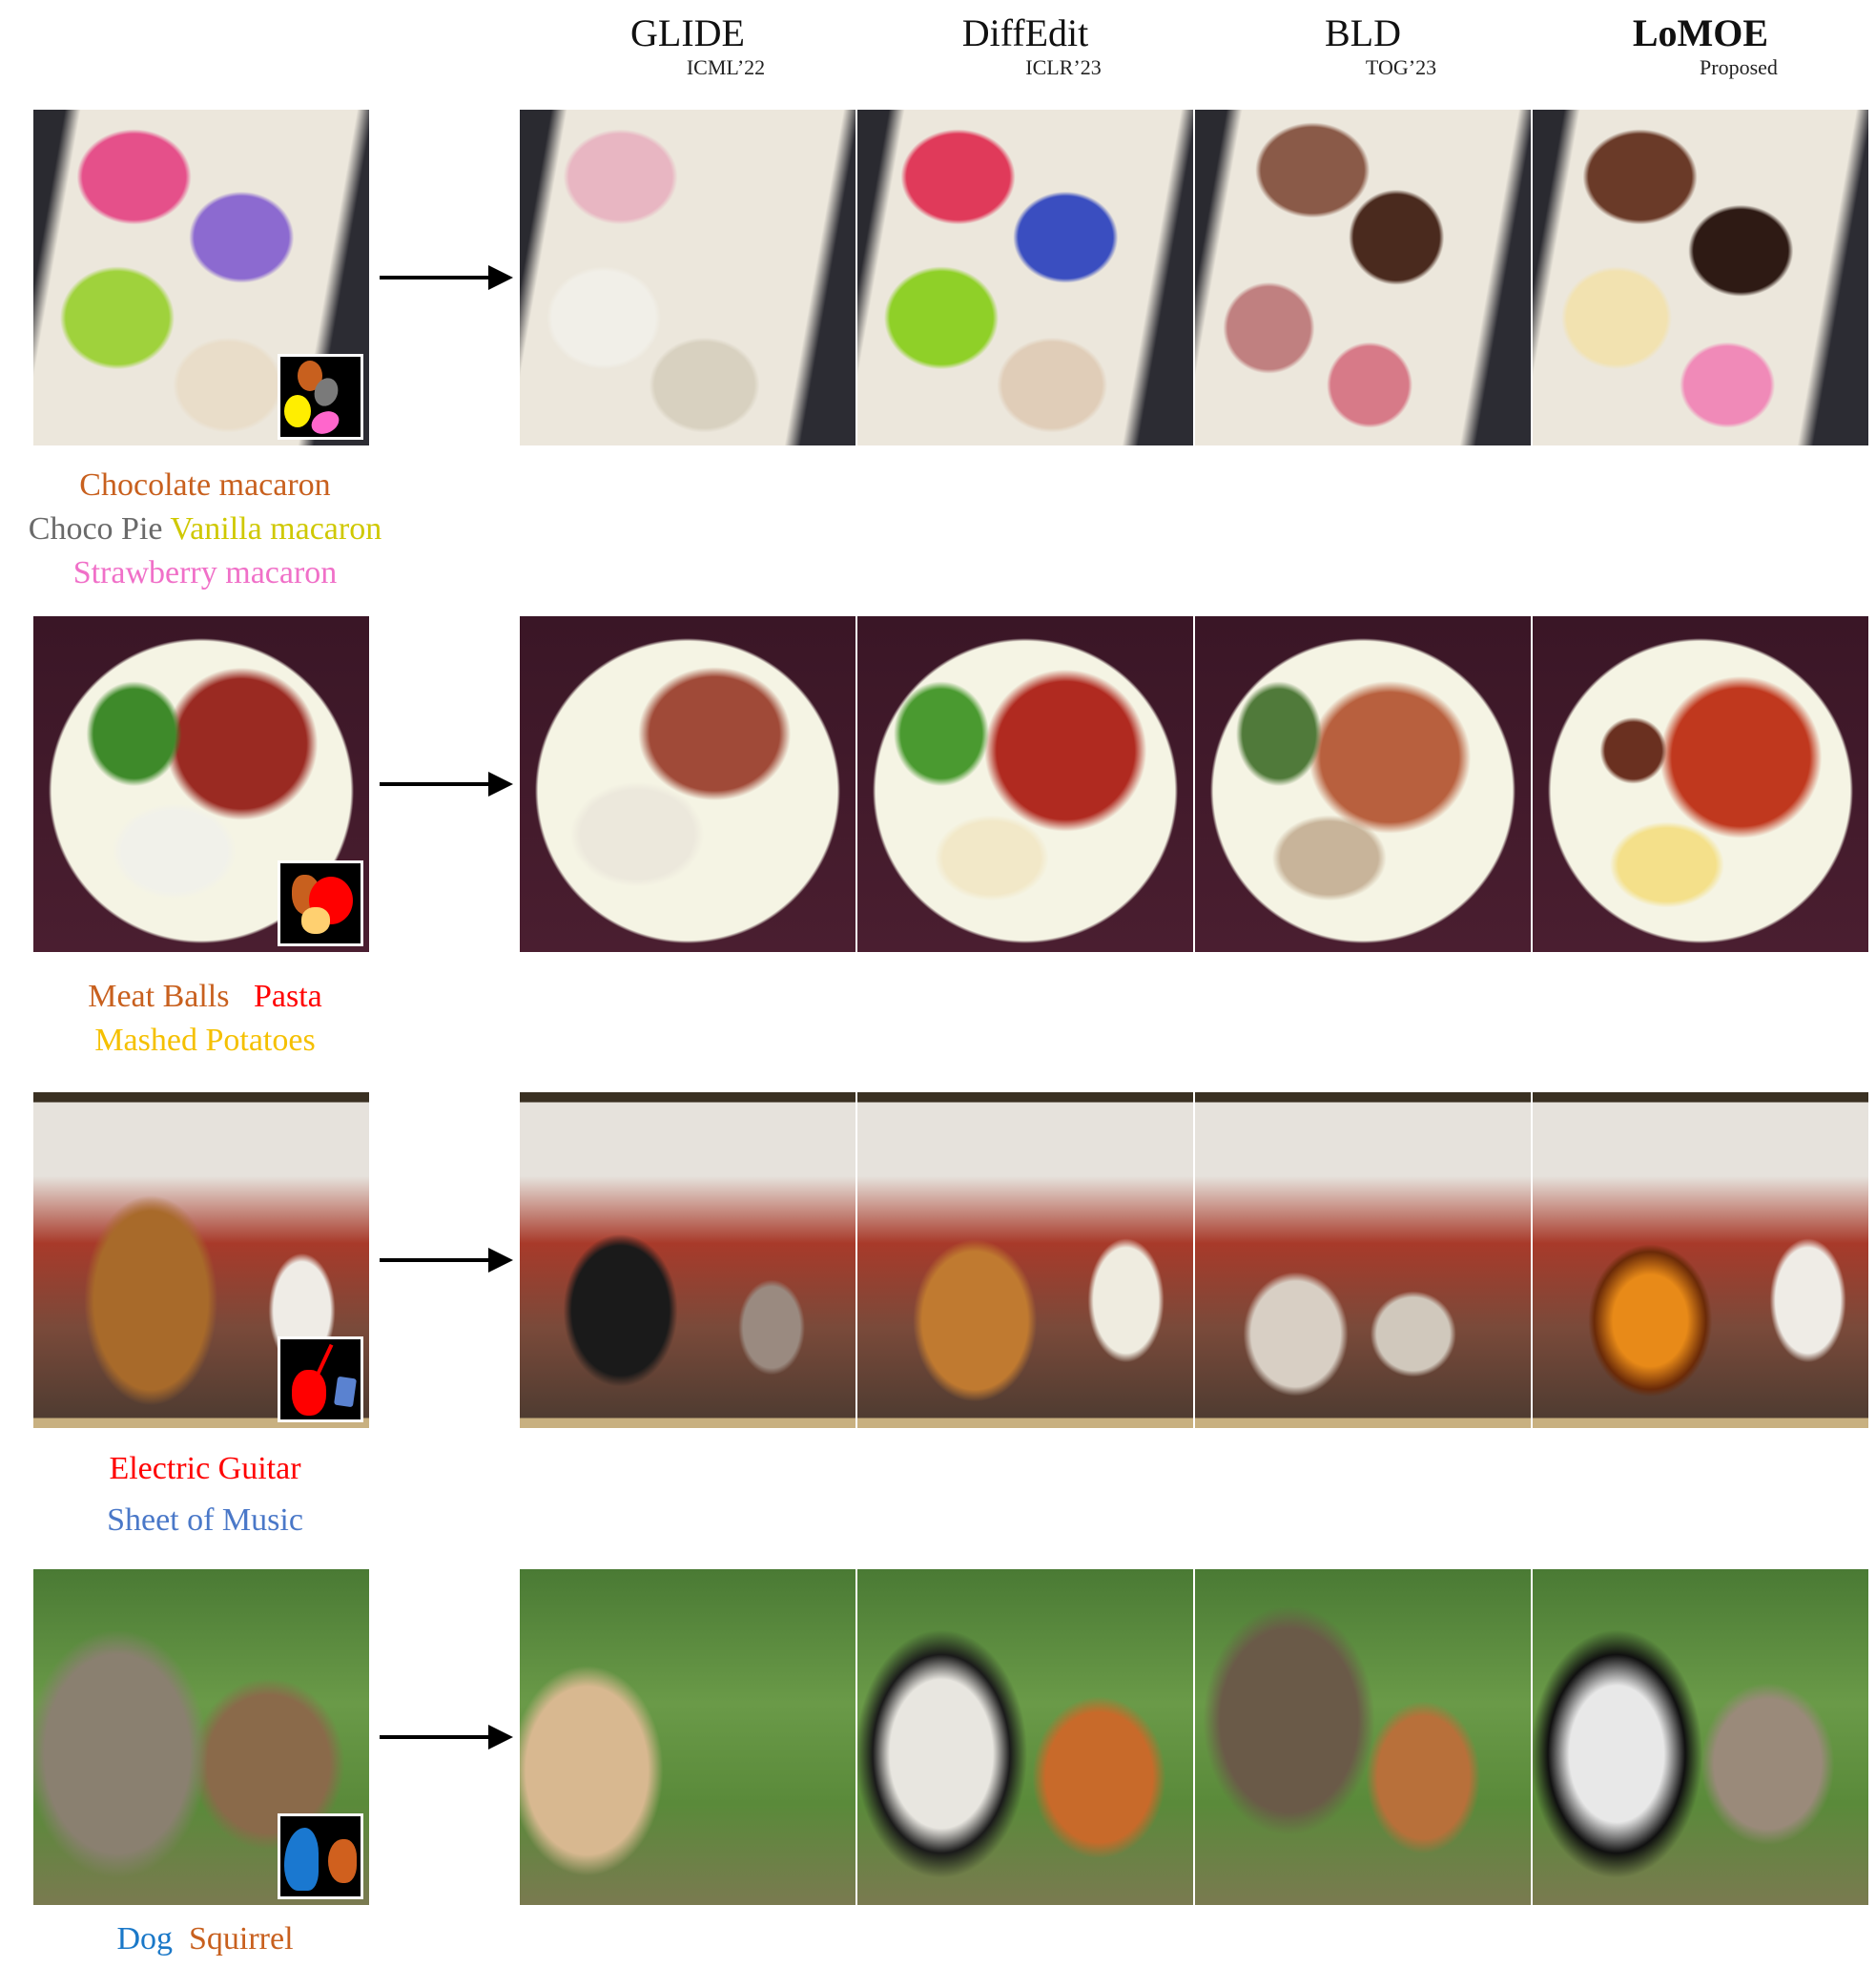  I want to click on label-choco-pie: Choco Pie, so click(99, 529).